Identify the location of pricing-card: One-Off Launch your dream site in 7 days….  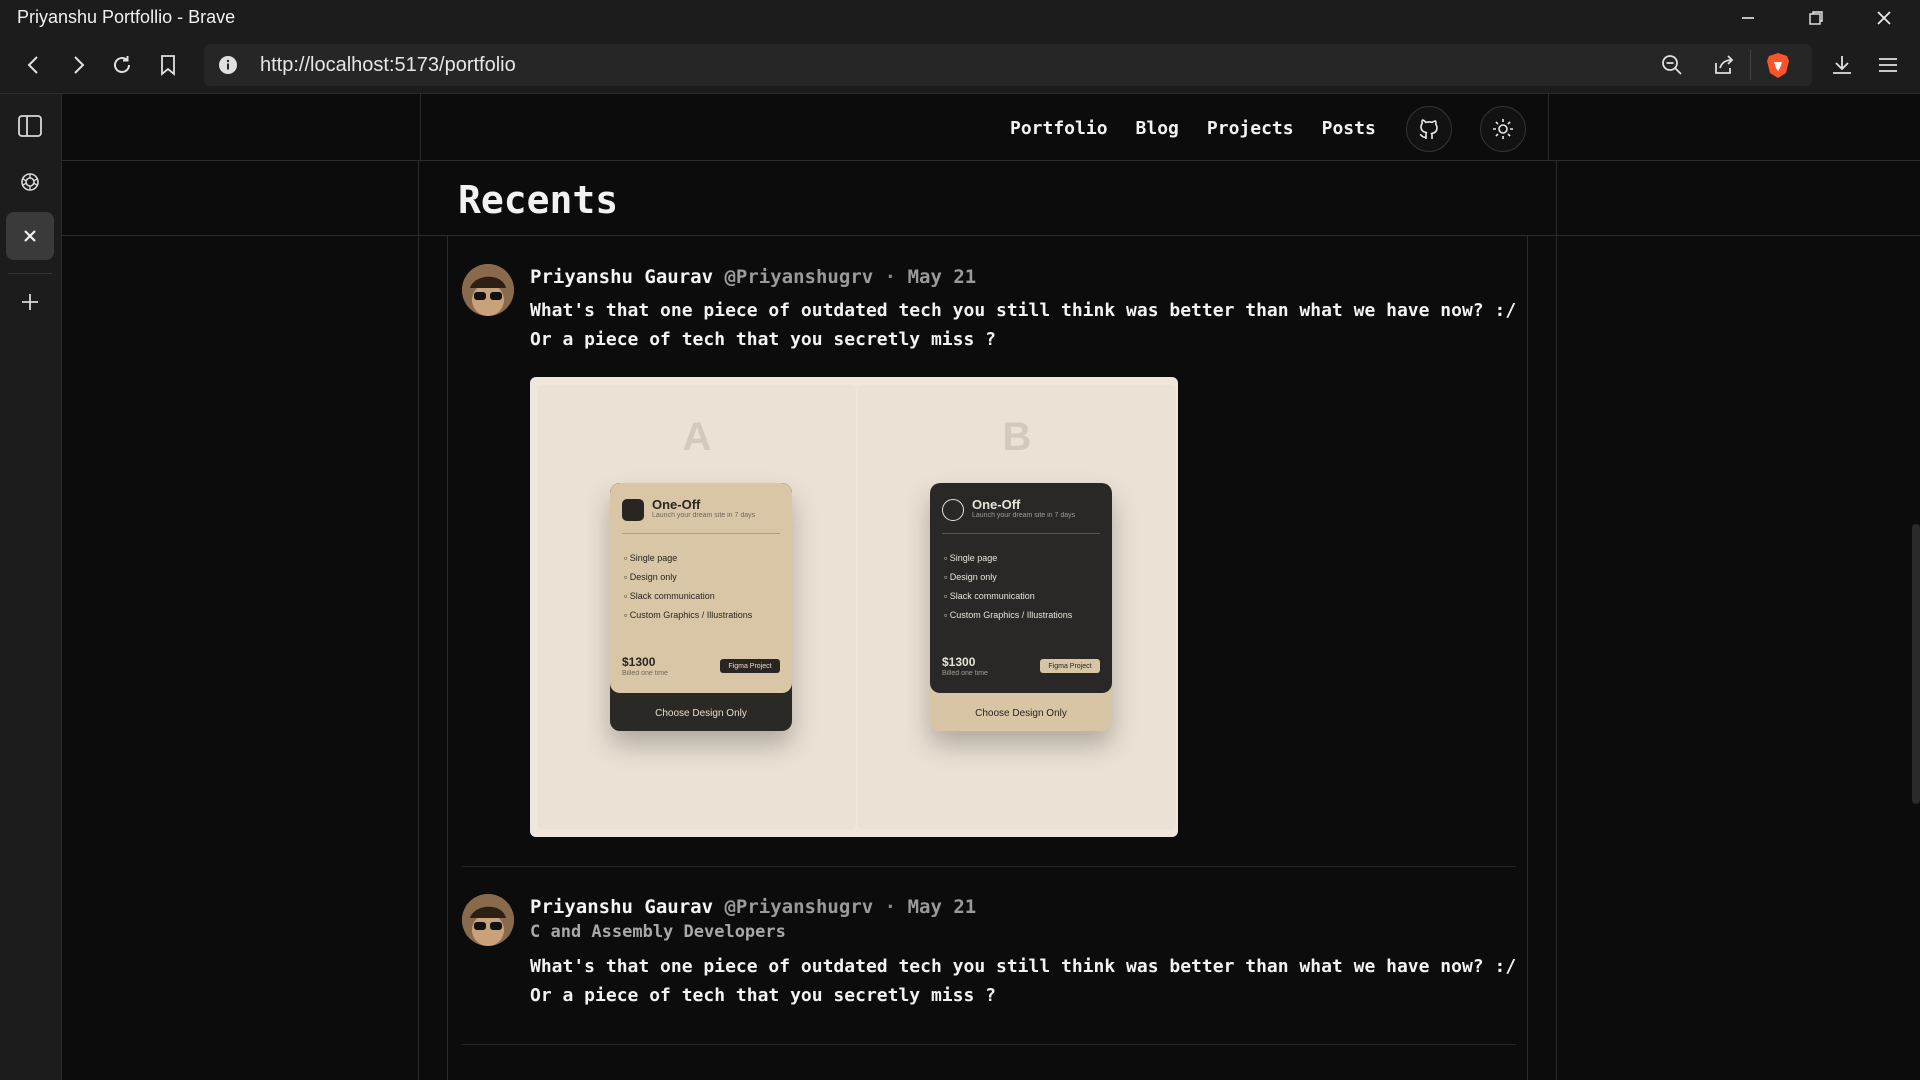
(1021, 607).